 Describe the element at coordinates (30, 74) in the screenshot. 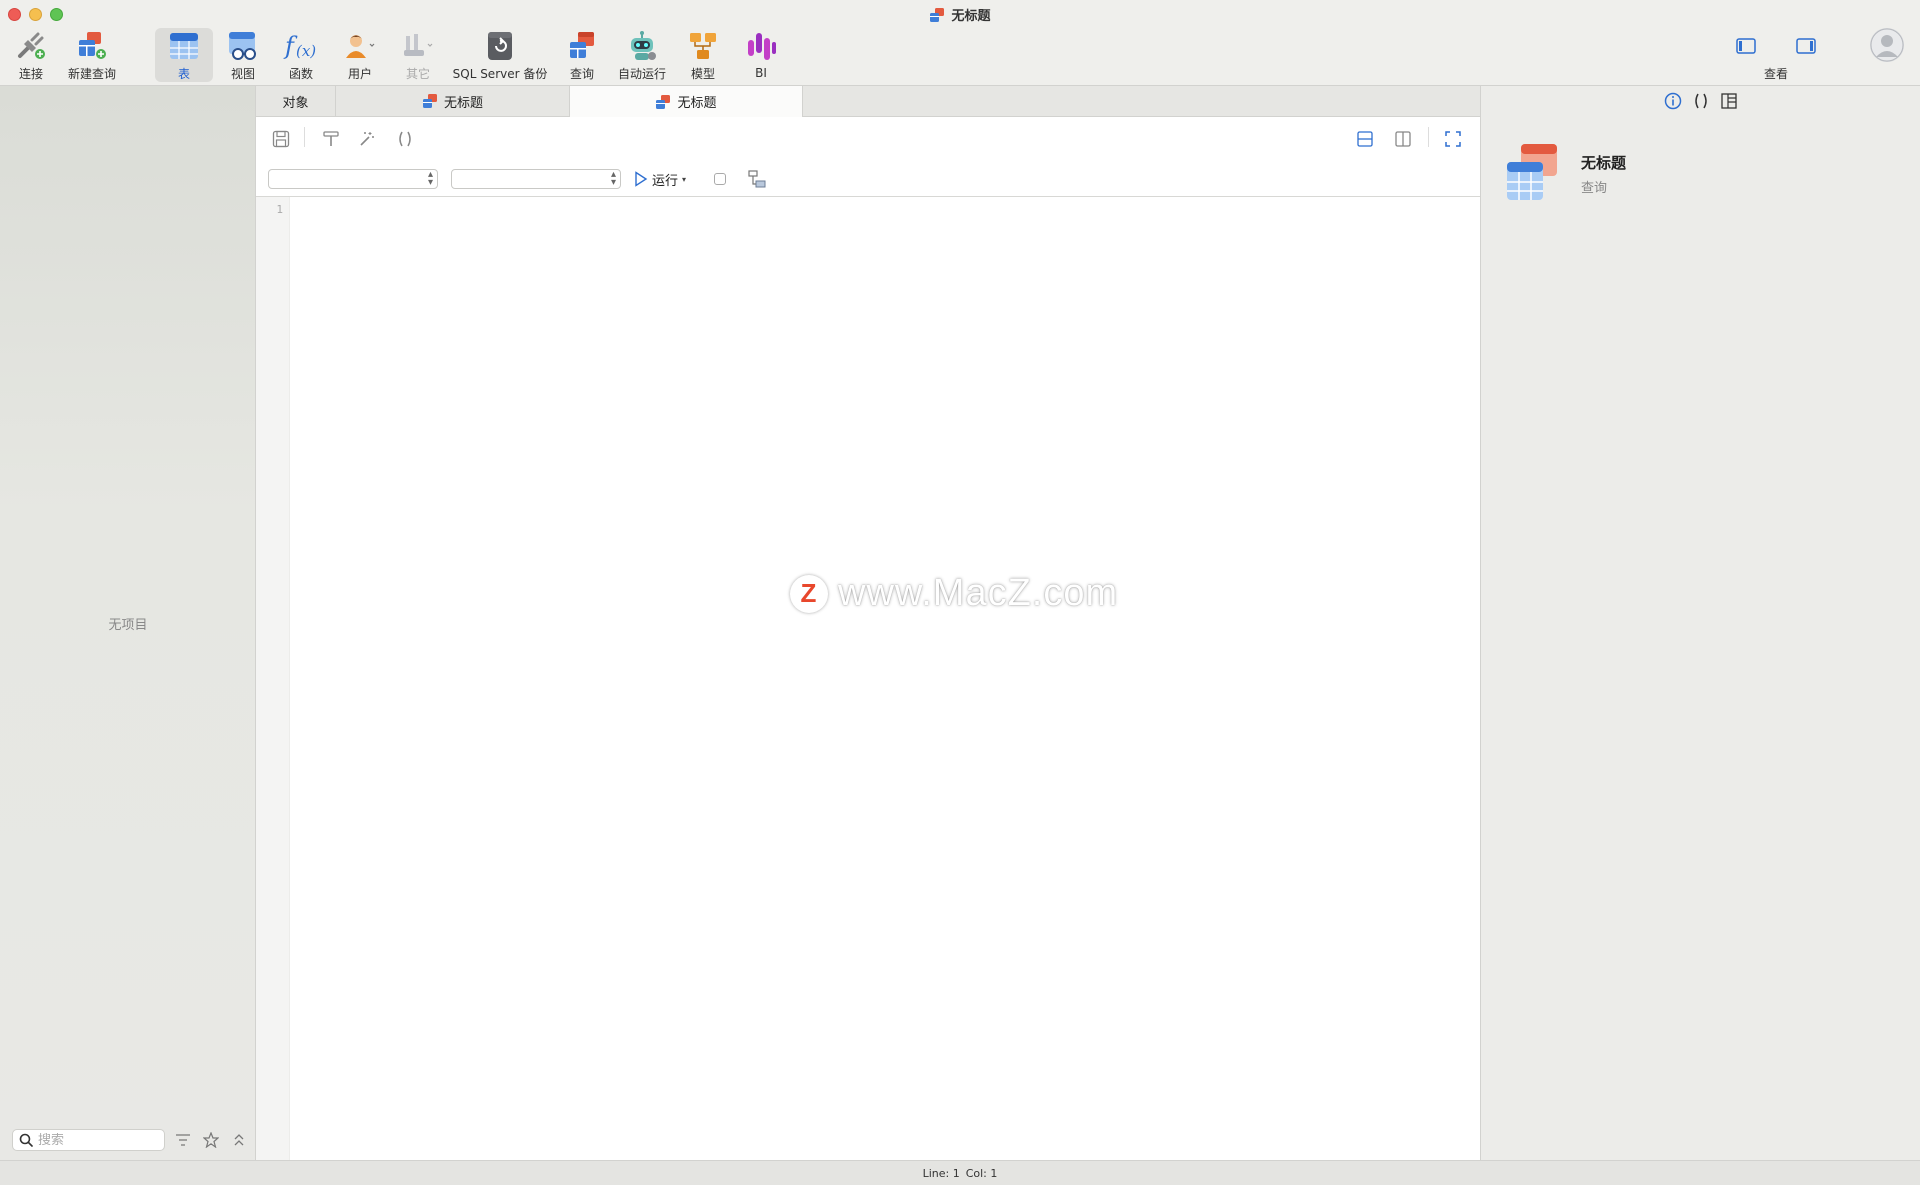

I see `toolbar-label: 连接` at that location.